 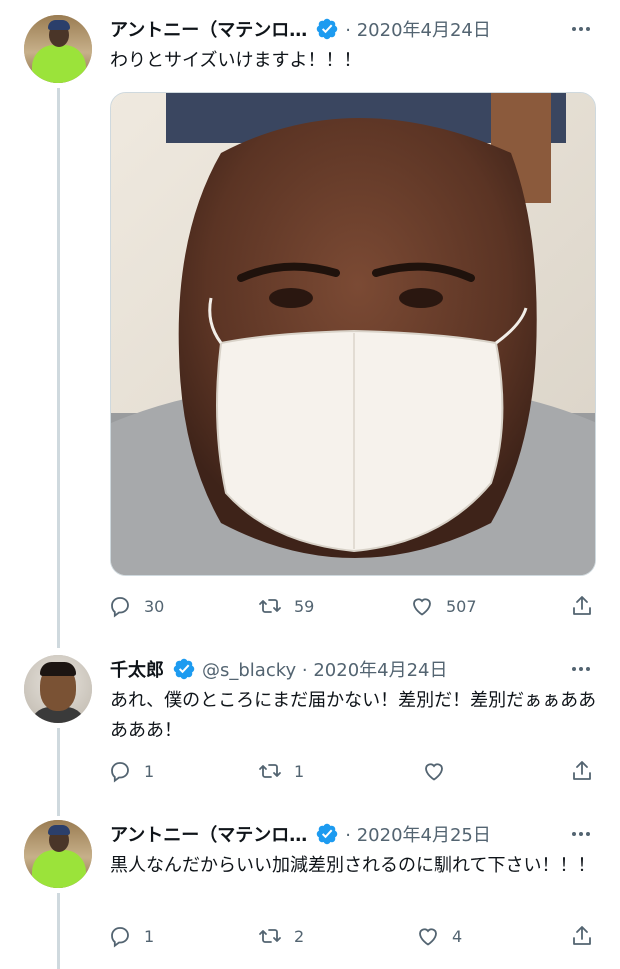 What do you see at coordinates (461, 606) in the screenshot?
I see `like-count: 507` at bounding box center [461, 606].